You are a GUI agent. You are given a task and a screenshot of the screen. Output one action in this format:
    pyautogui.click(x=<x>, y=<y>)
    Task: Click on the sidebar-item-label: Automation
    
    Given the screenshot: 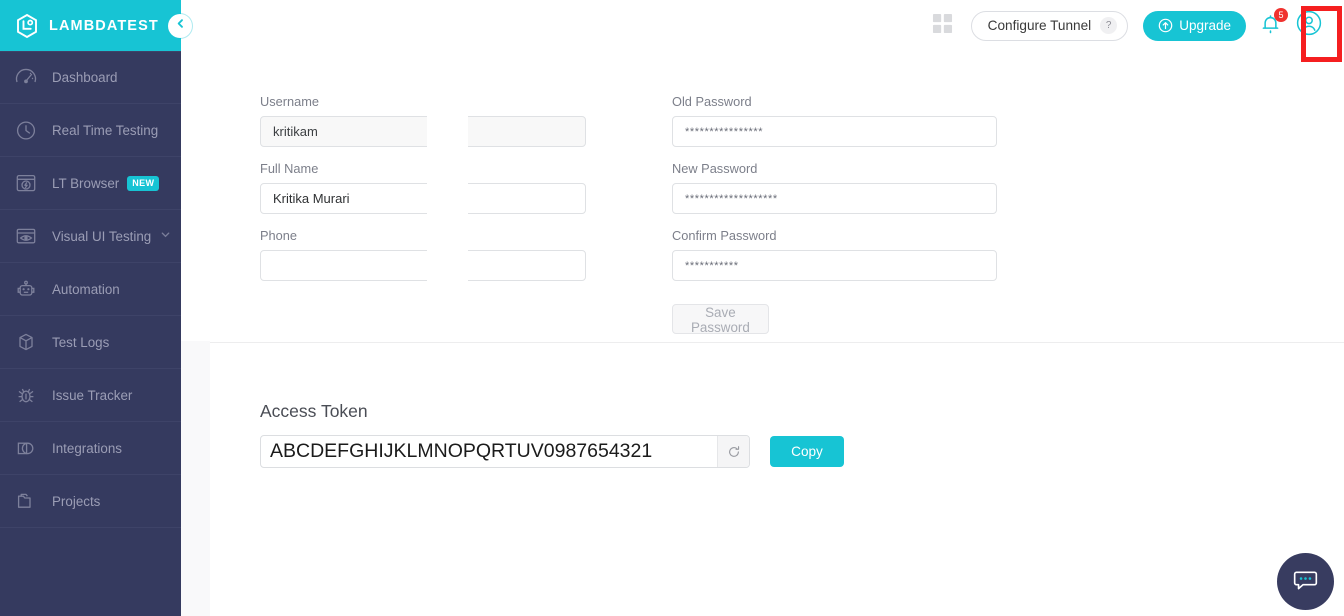 What is the action you would take?
    pyautogui.click(x=86, y=289)
    